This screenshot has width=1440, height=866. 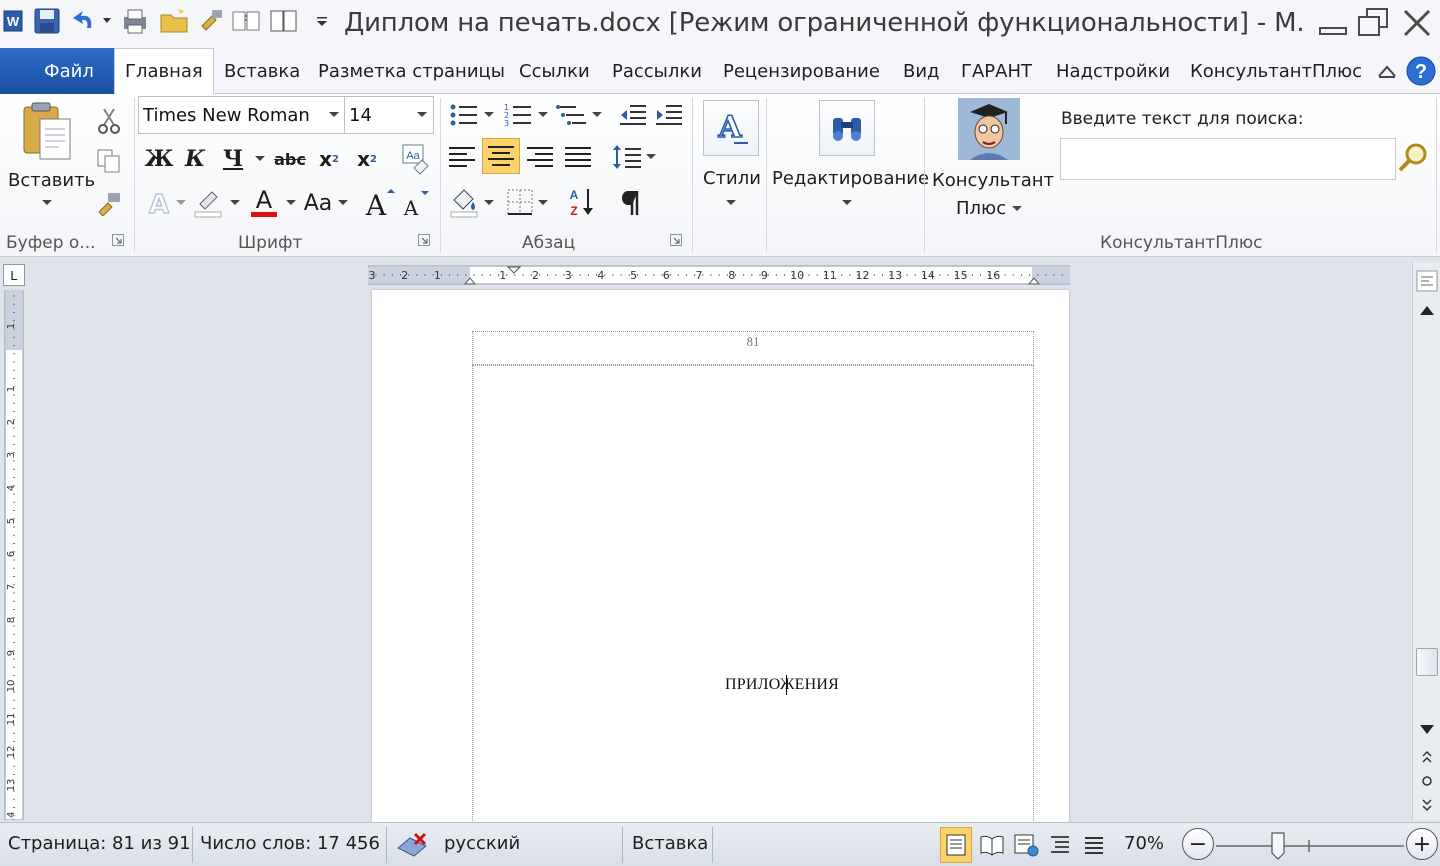 I want to click on justify-icon, so click(x=578, y=157).